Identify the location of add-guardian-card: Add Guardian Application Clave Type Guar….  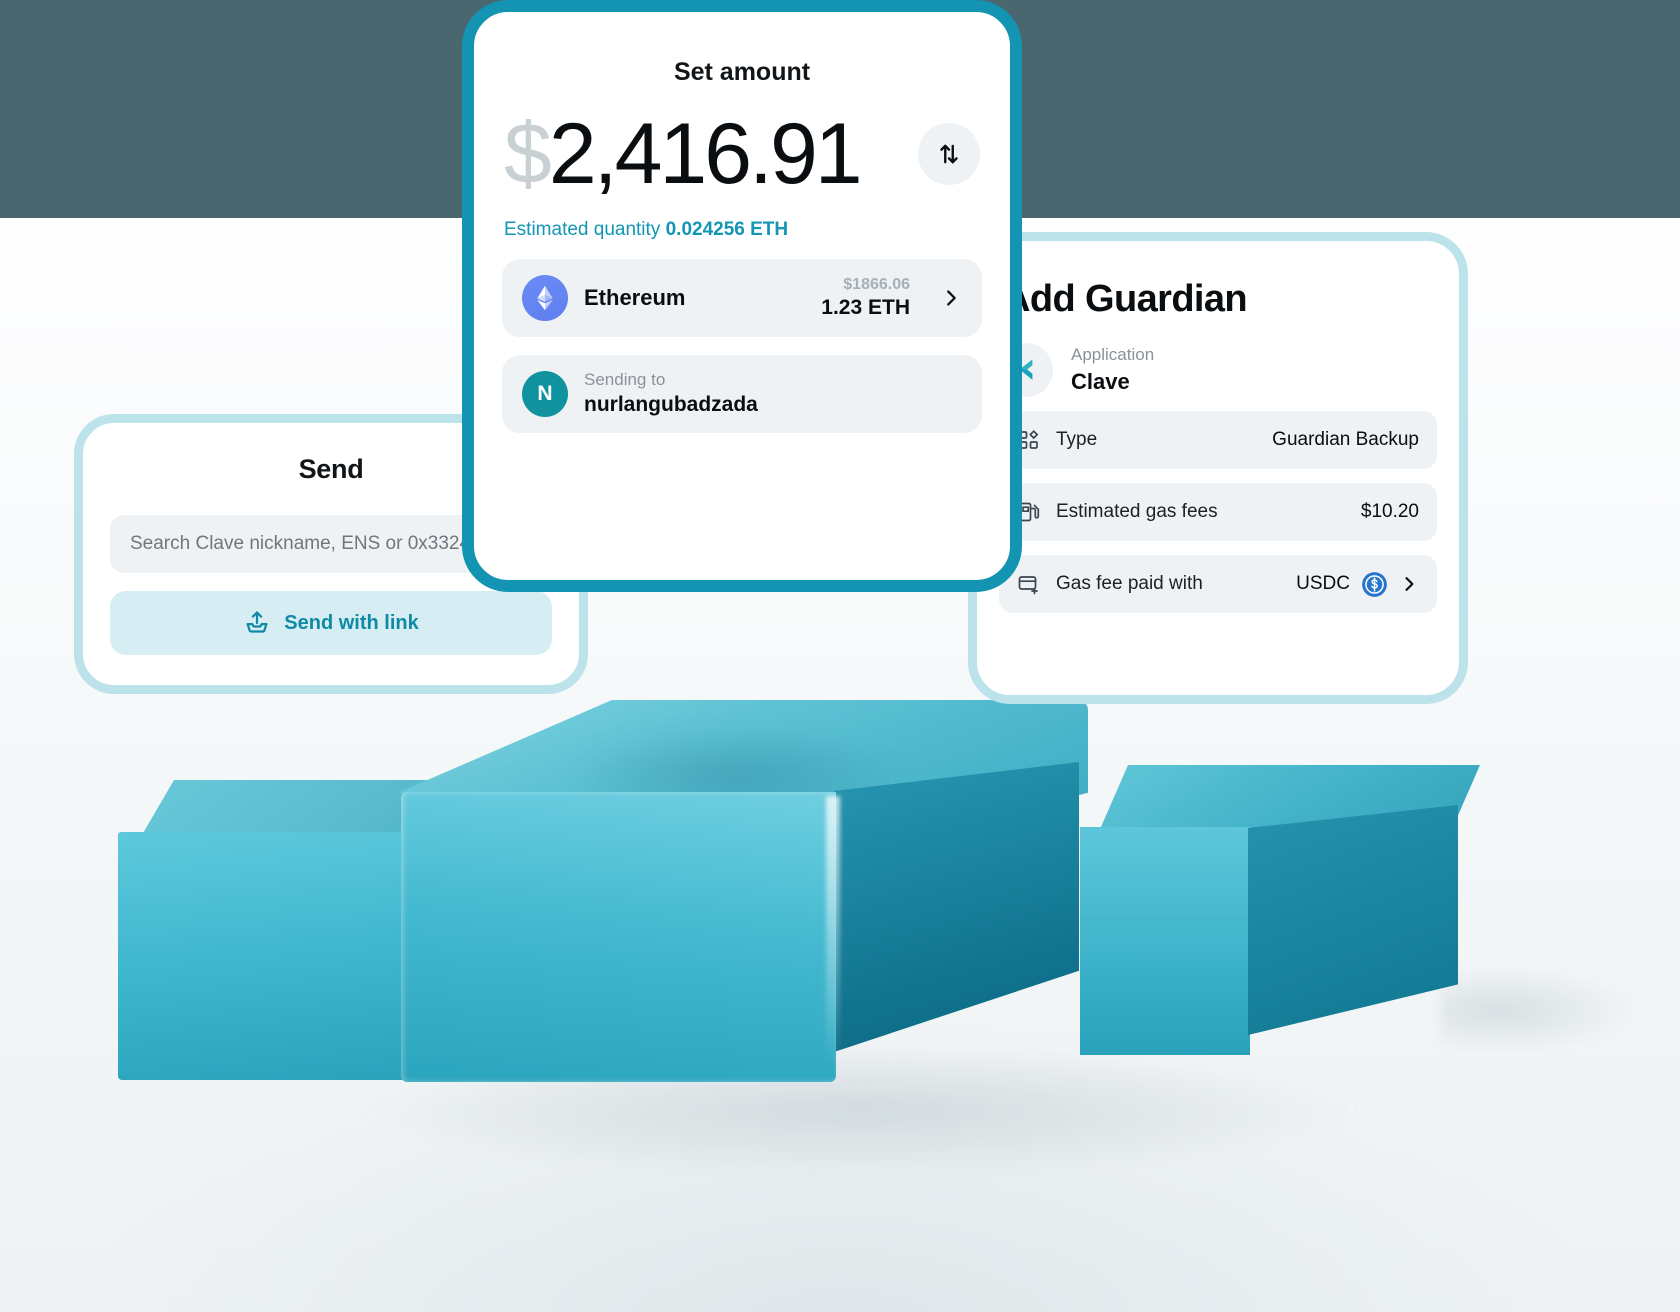
(1218, 468).